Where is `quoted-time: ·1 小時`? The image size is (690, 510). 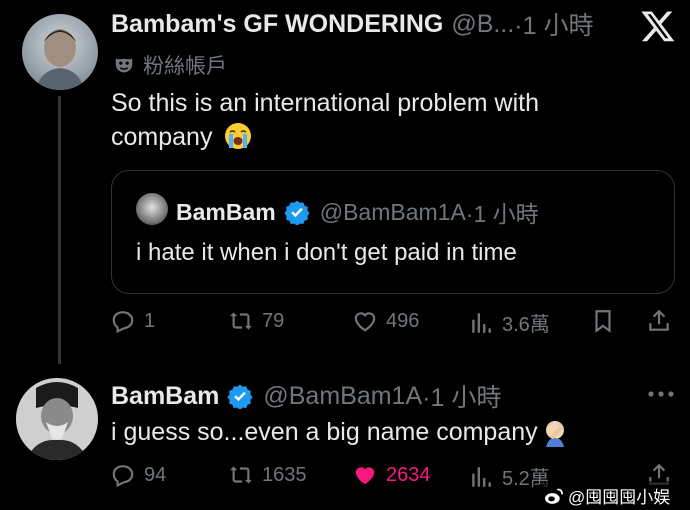 quoted-time: ·1 小時 is located at coordinates (502, 212).